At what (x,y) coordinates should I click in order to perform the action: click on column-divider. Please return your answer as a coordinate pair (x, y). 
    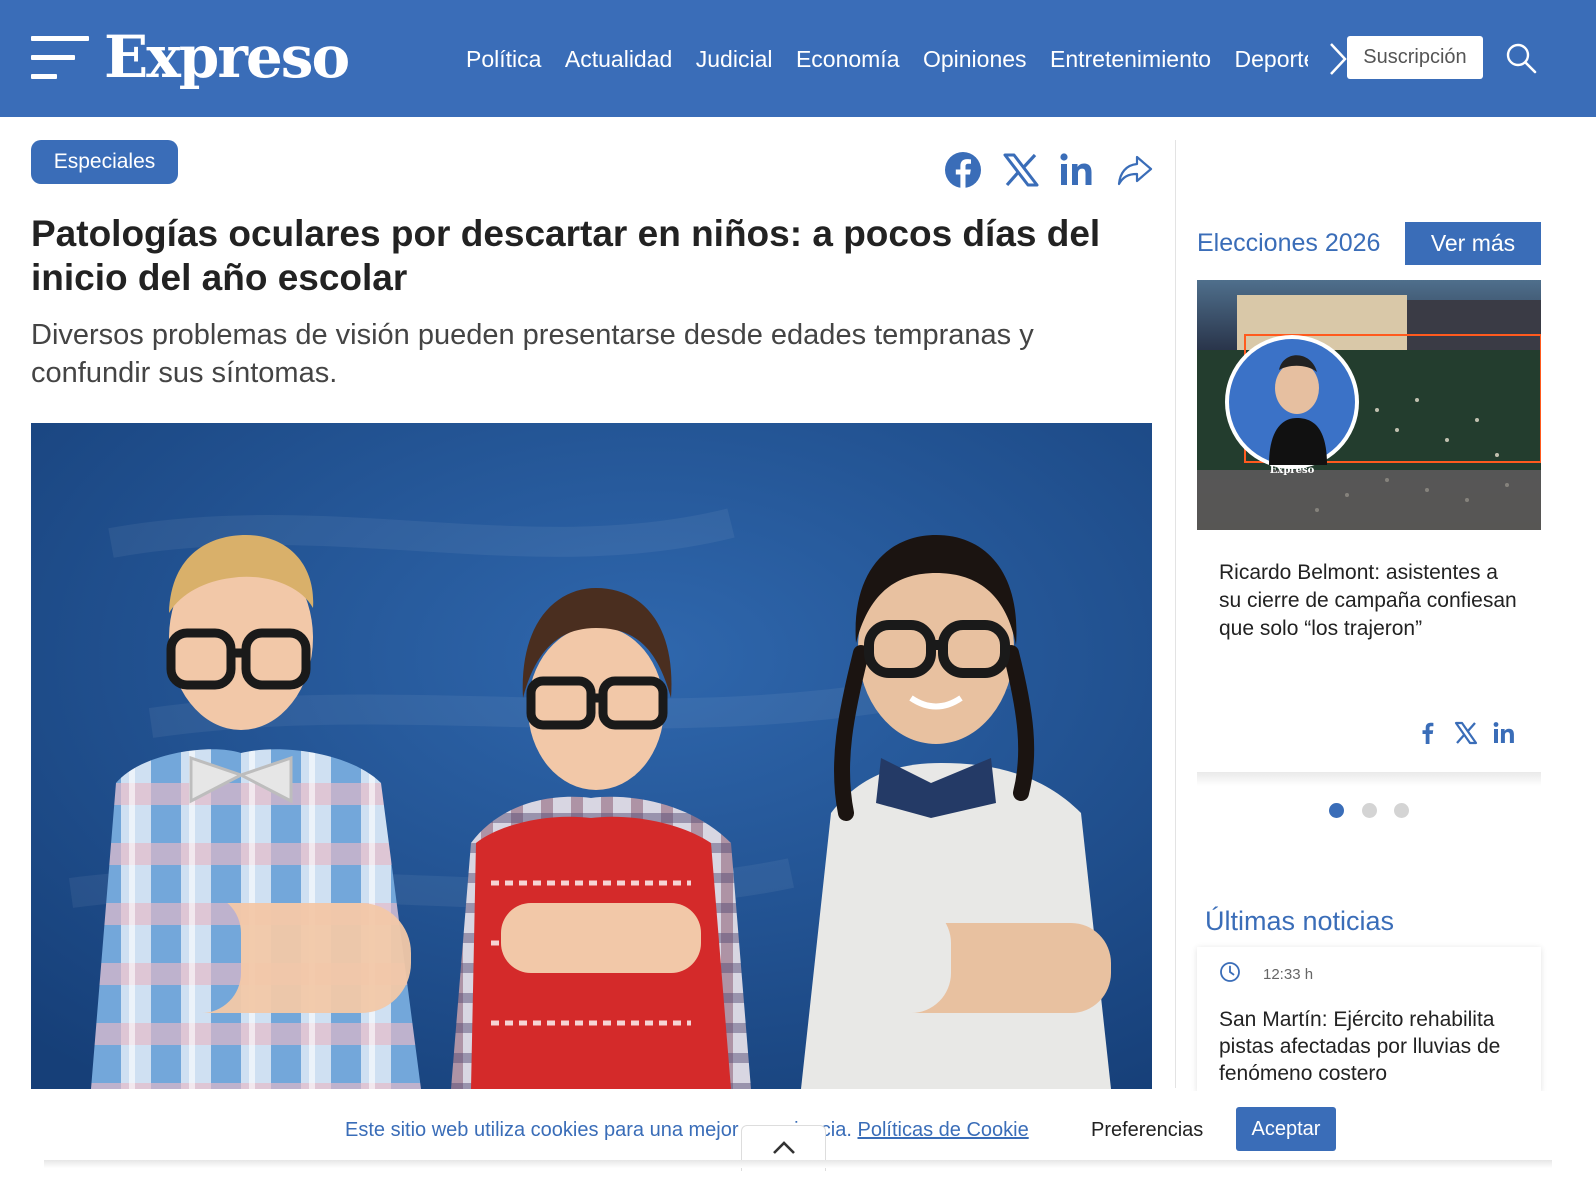
    Looking at the image, I should click on (1175, 614).